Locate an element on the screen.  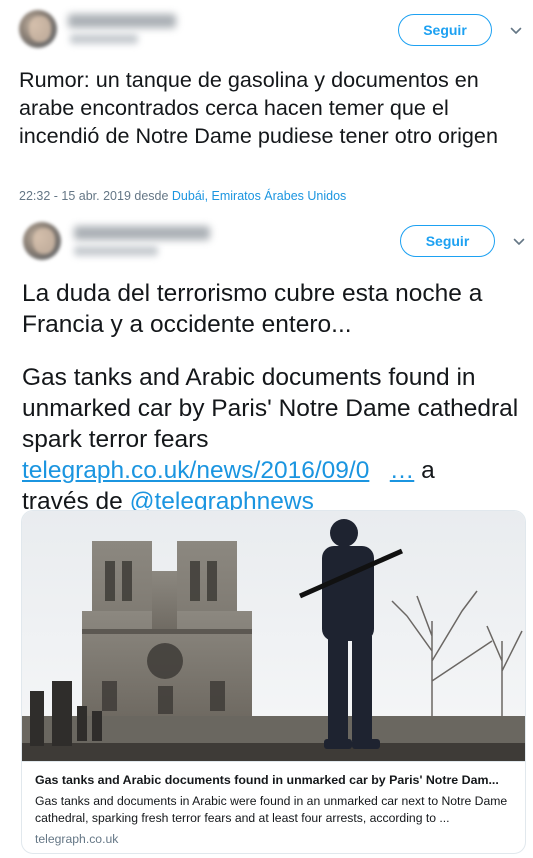
author-name-redacted is located at coordinates (142, 233).